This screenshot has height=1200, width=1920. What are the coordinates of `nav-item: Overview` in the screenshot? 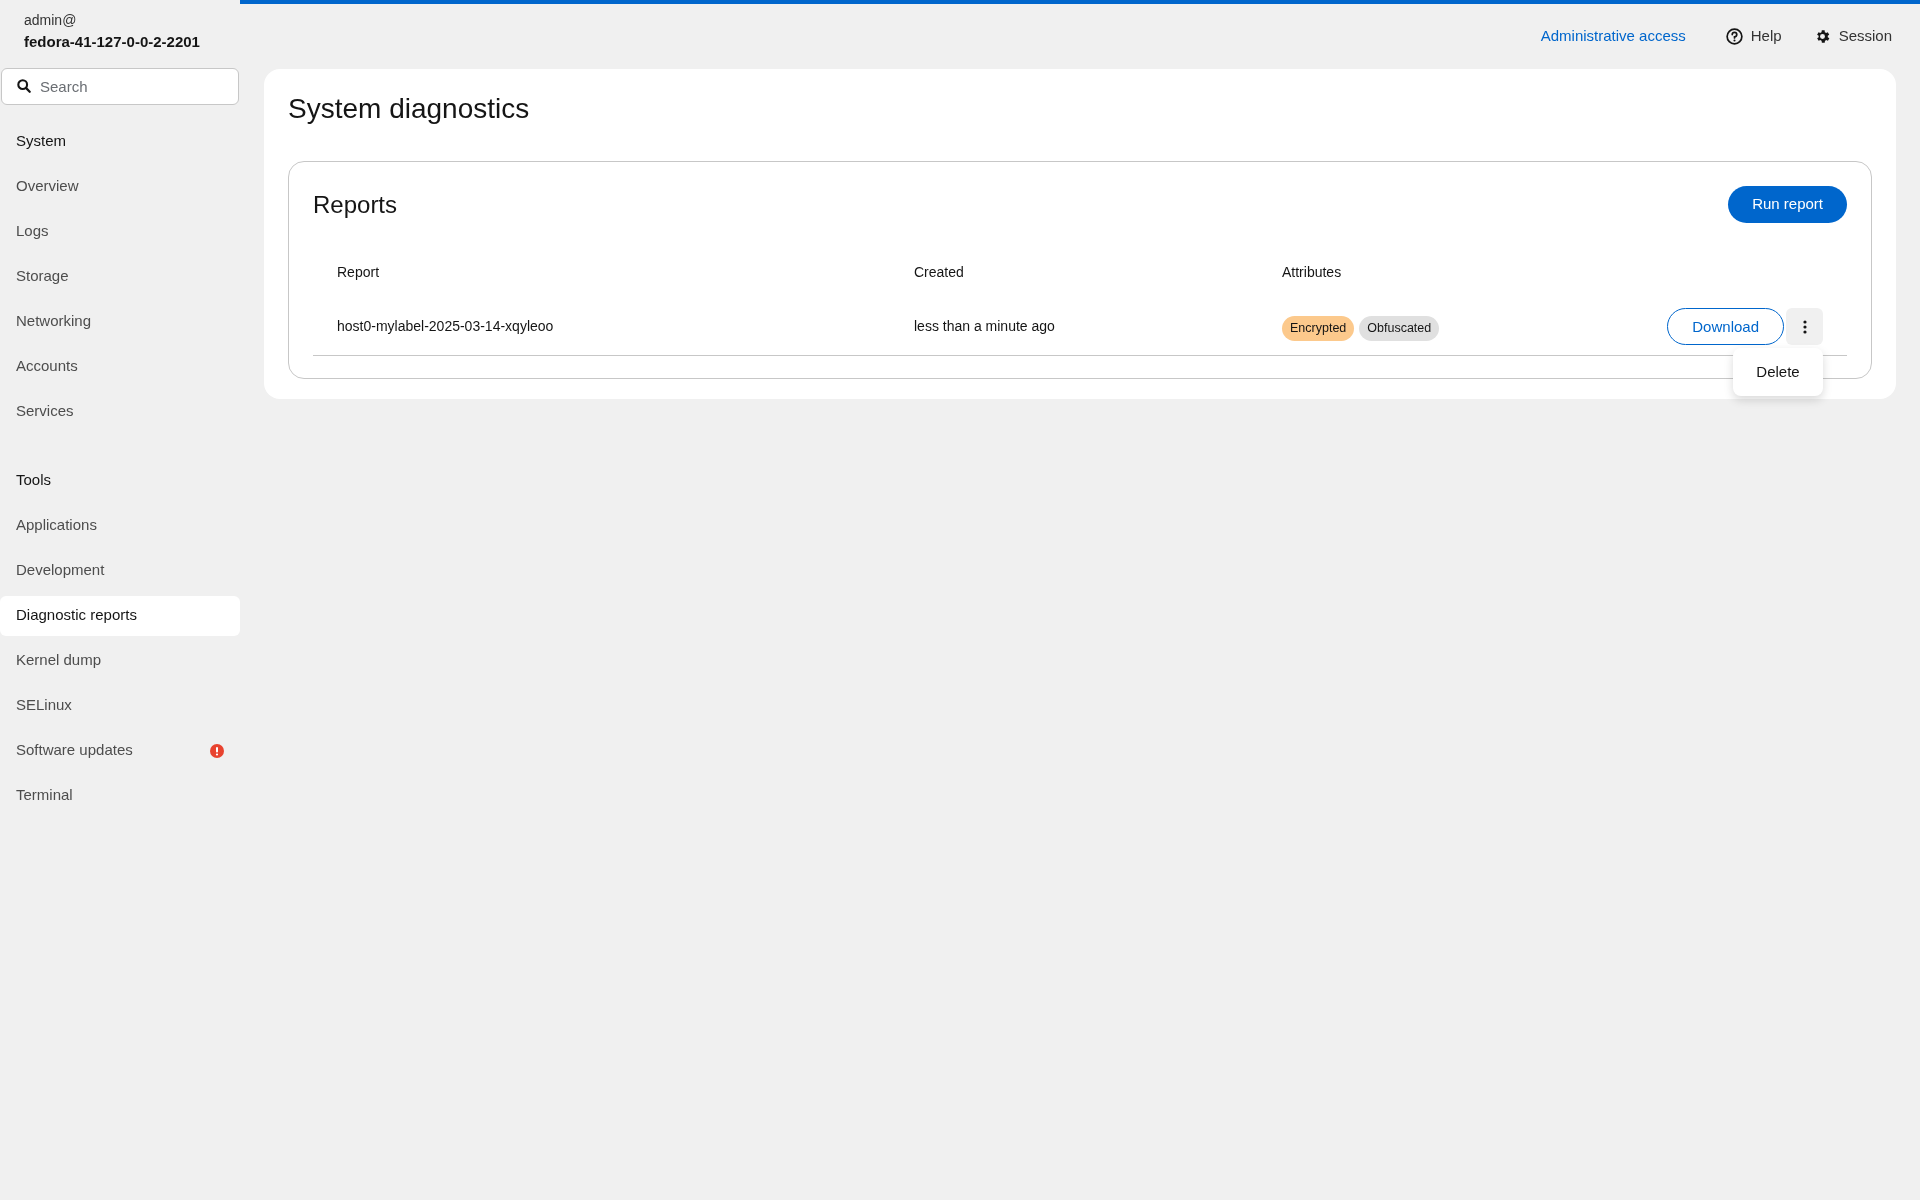 It's located at (120, 186).